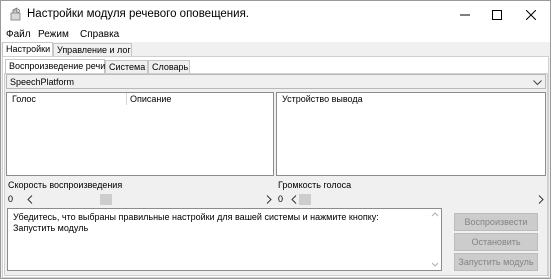 The image size is (551, 279). What do you see at coordinates (53, 34) in the screenshot?
I see `menu-mode: Режим` at bounding box center [53, 34].